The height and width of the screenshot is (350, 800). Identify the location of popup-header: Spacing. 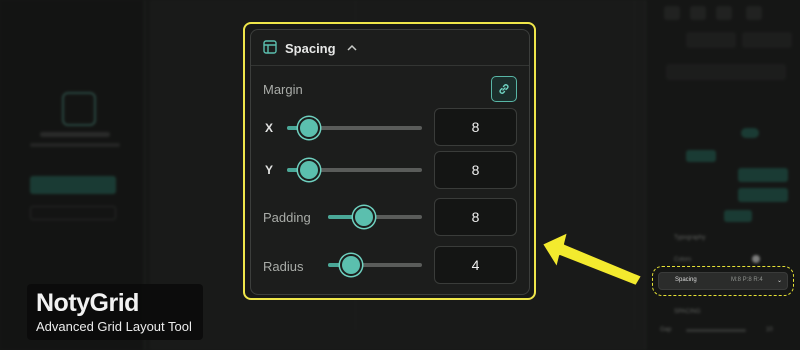
(390, 48).